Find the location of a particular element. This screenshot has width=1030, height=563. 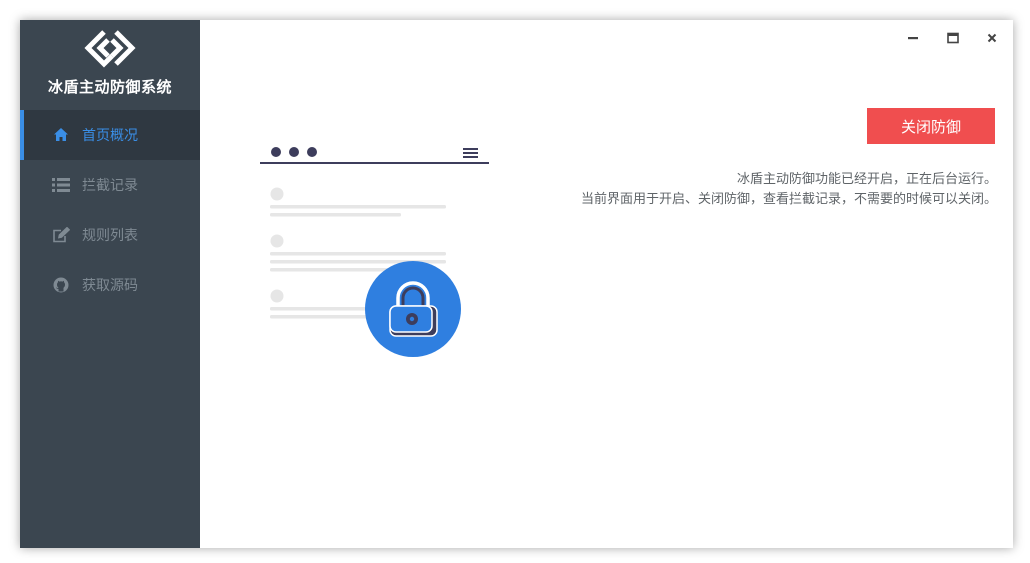

sidebar-item-overview: 首页概况 is located at coordinates (110, 135).